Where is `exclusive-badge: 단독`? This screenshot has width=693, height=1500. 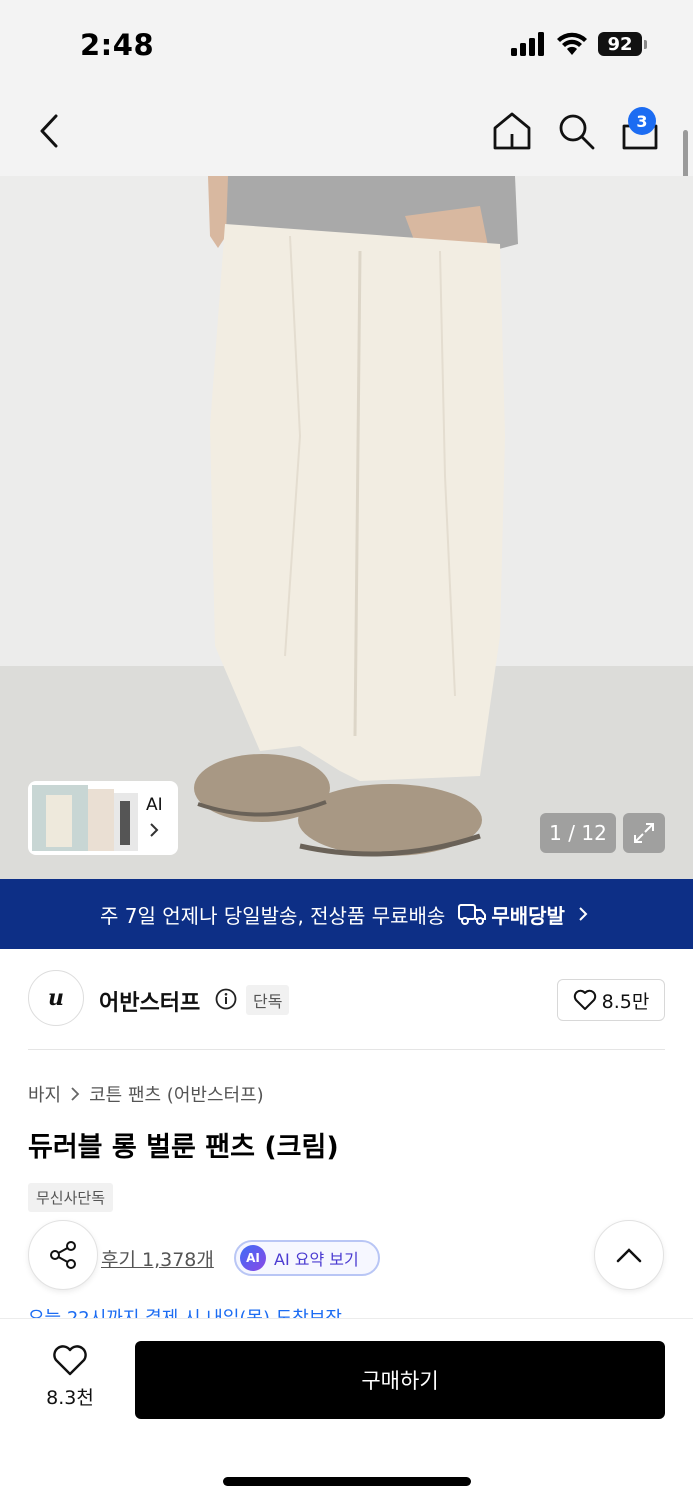
exclusive-badge: 단독 is located at coordinates (268, 1000).